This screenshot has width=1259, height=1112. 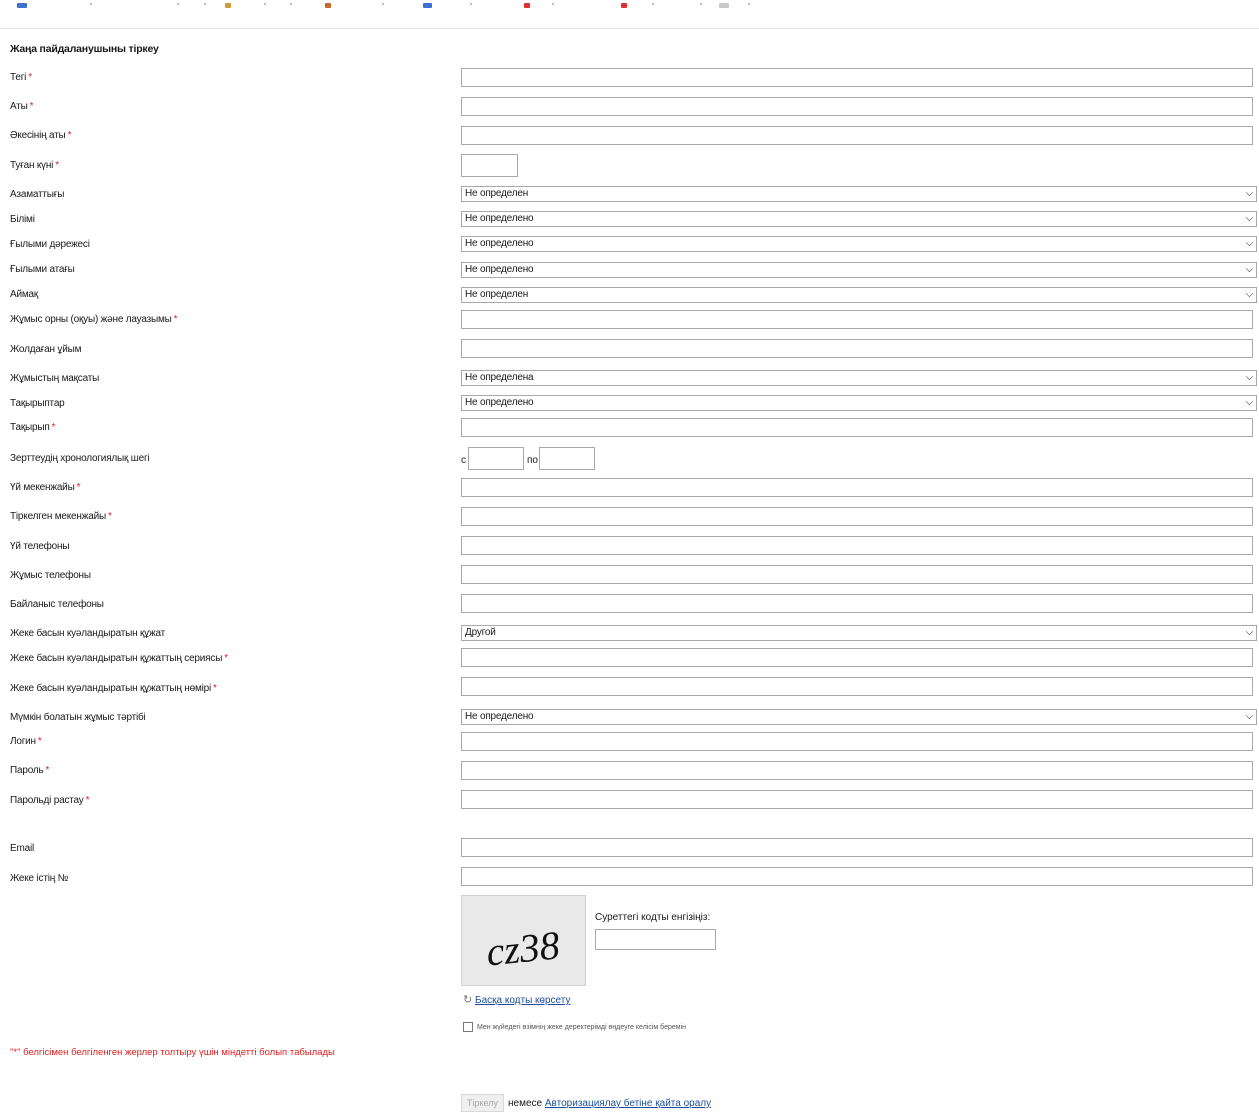 I want to click on home-phone-input, so click(x=857, y=545).